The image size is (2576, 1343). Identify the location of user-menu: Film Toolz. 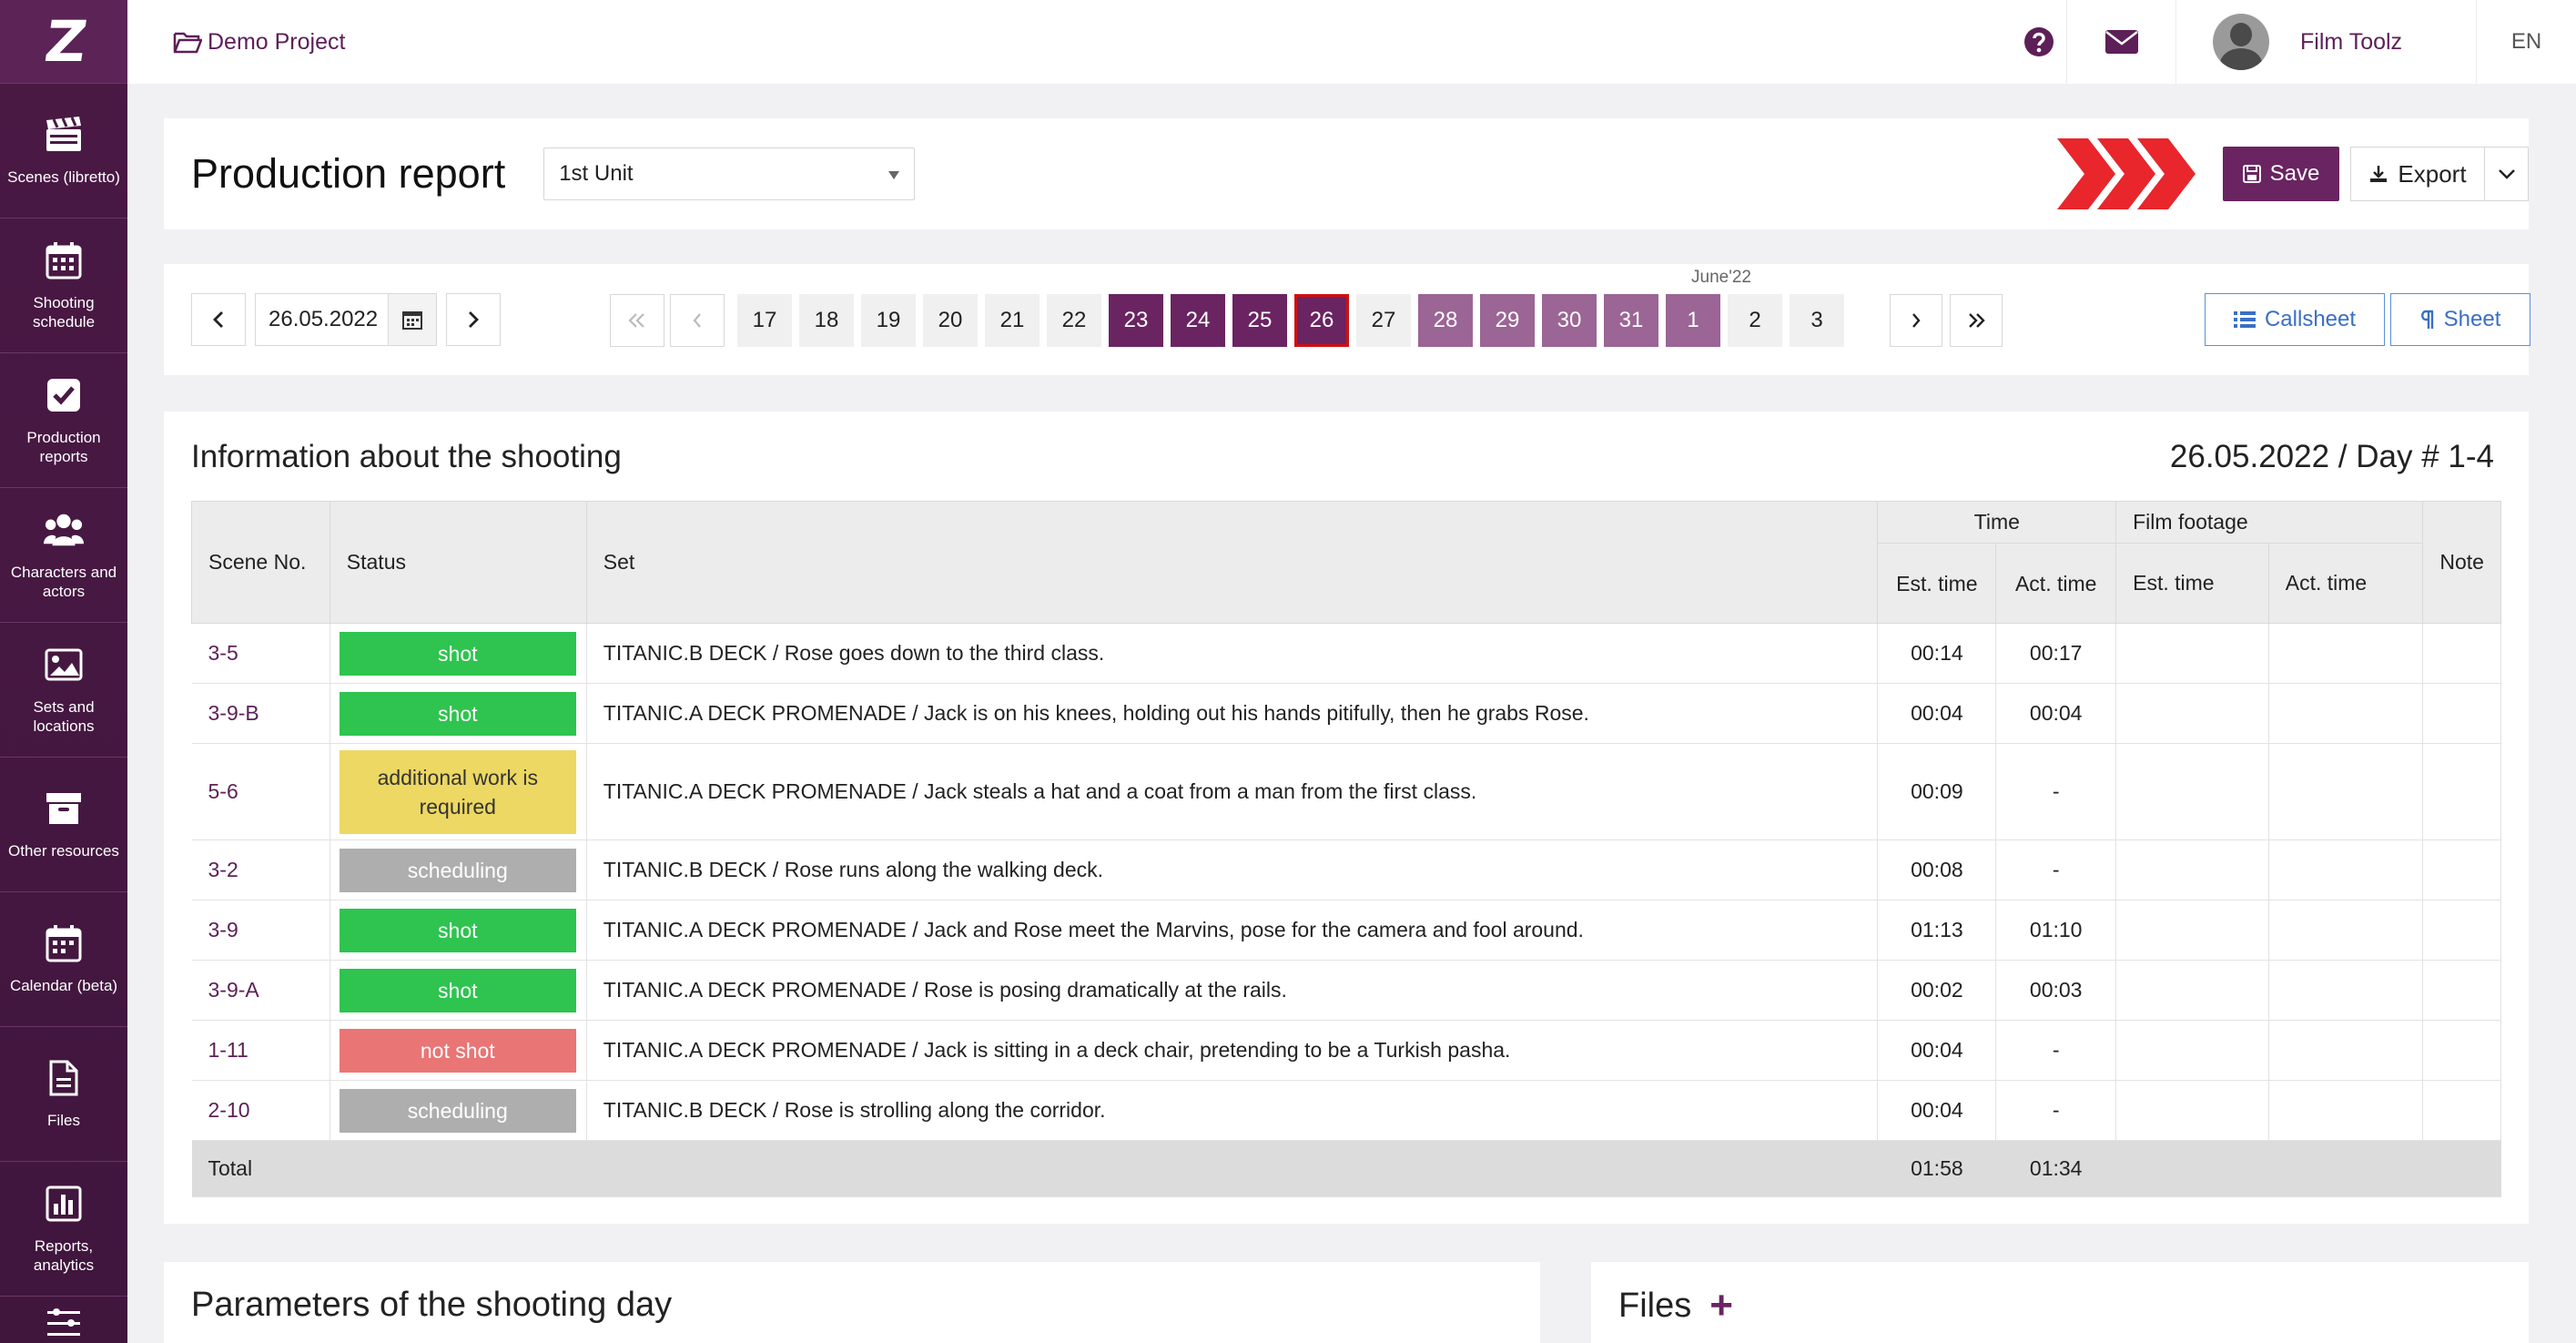
(2325, 42).